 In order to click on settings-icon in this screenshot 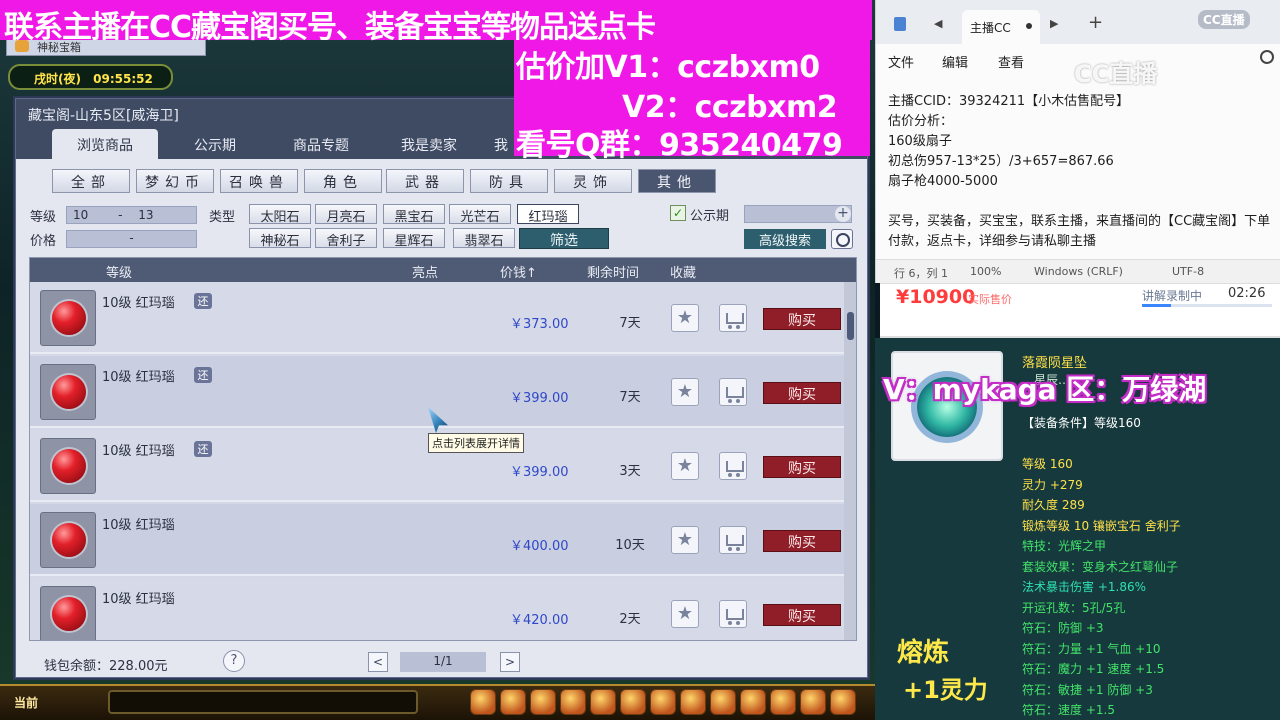, I will do `click(843, 702)`.